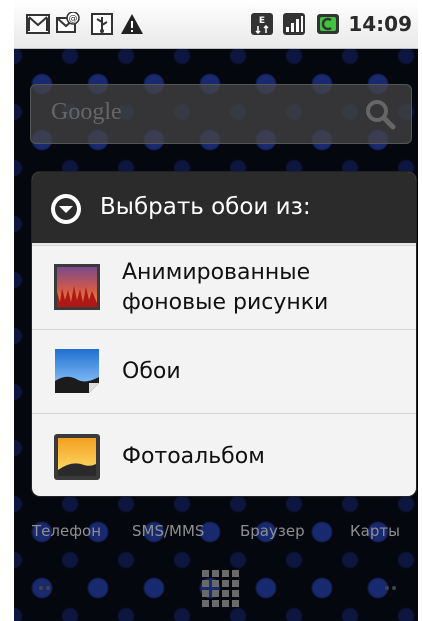 The width and height of the screenshot is (422, 621). I want to click on option-gallery: Фотоальбом, so click(224, 454).